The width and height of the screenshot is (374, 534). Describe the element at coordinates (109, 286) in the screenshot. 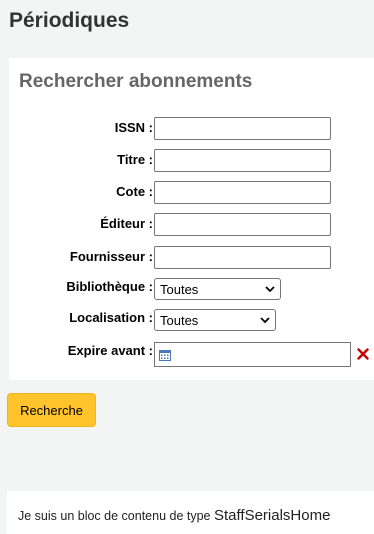

I see `bibliotheque-label: Bibliothèque :` at that location.